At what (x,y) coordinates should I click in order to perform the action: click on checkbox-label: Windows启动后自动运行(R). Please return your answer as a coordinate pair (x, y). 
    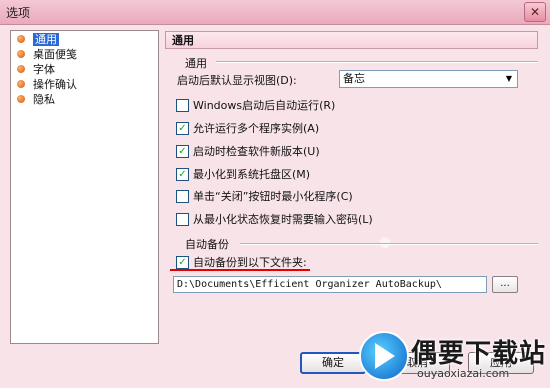
    Looking at the image, I should click on (264, 105).